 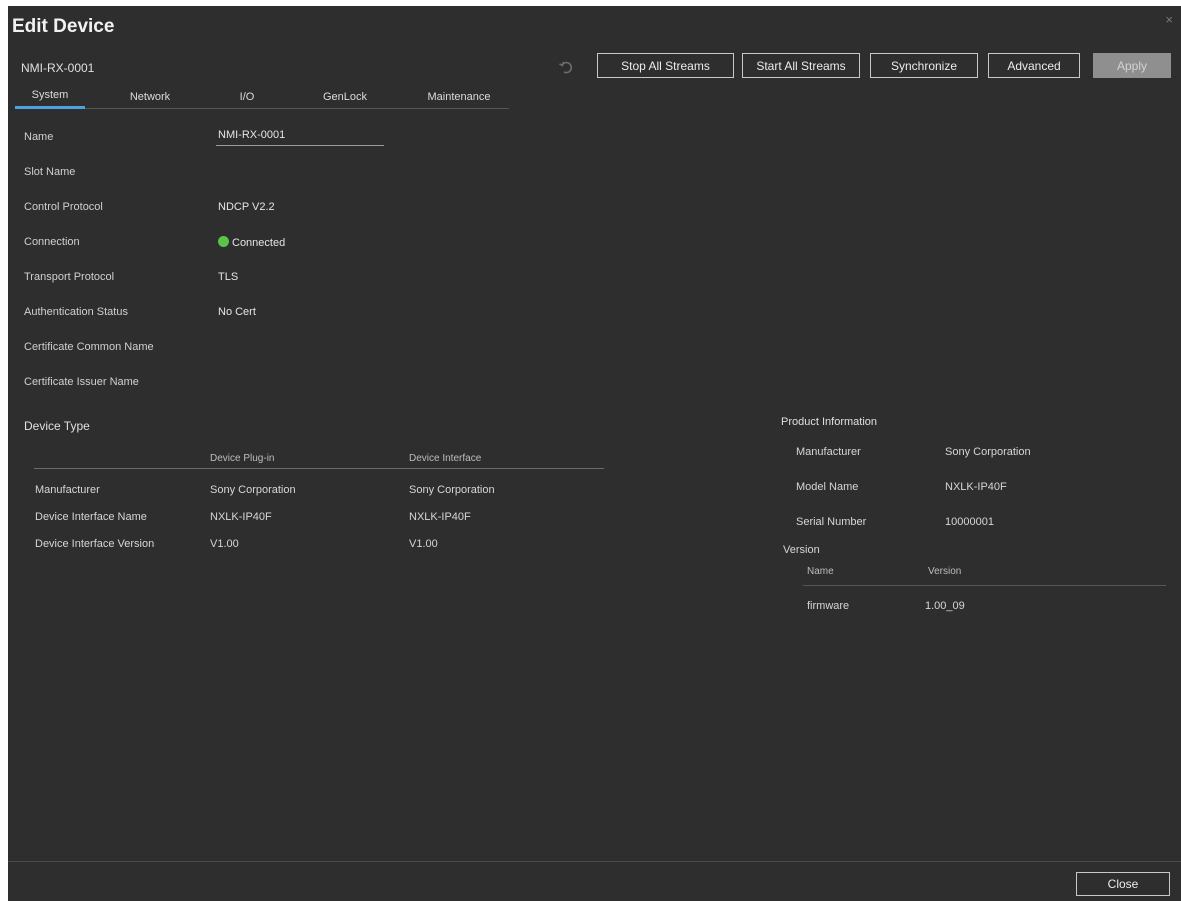 I want to click on table-row-label: Device Interface Name, so click(x=91, y=517).